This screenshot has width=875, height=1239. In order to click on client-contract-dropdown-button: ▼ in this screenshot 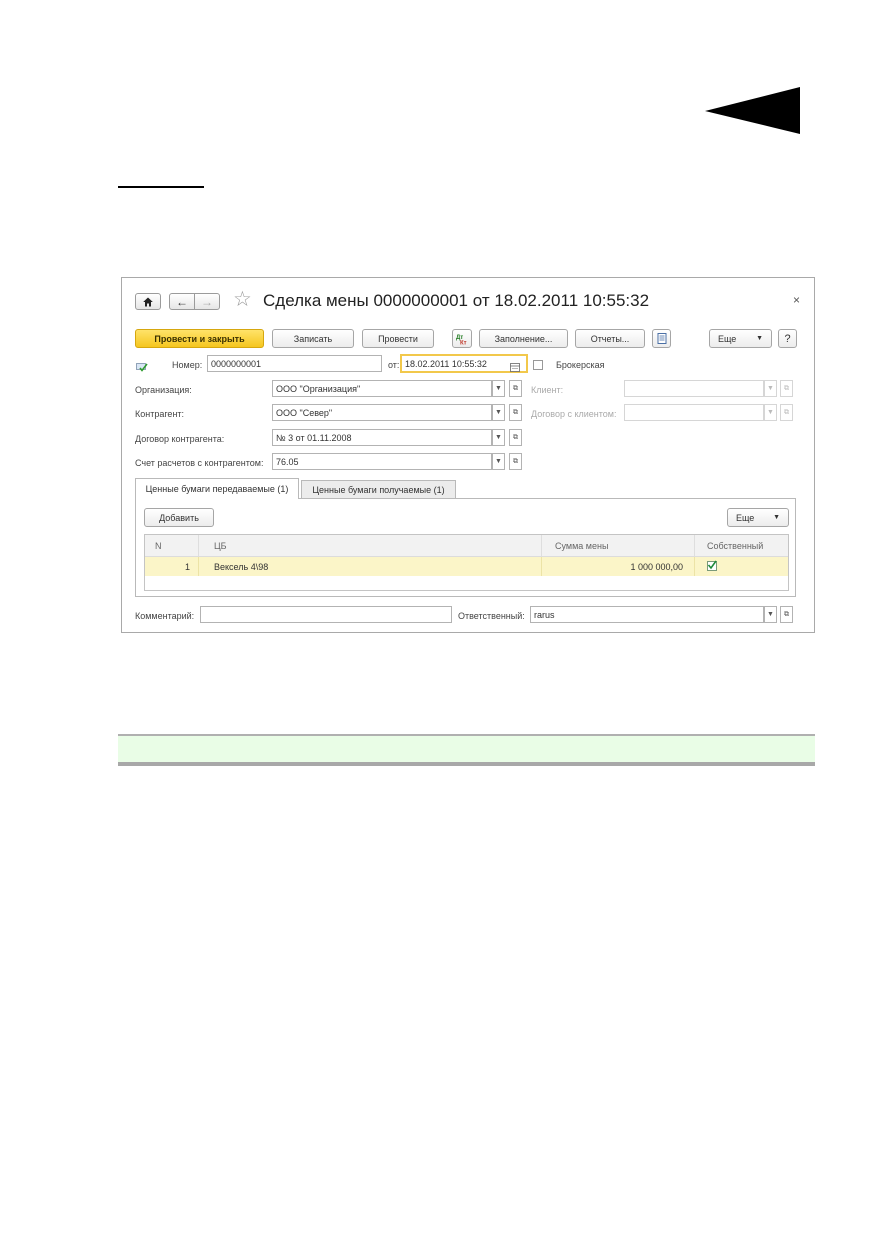, I will do `click(770, 412)`.